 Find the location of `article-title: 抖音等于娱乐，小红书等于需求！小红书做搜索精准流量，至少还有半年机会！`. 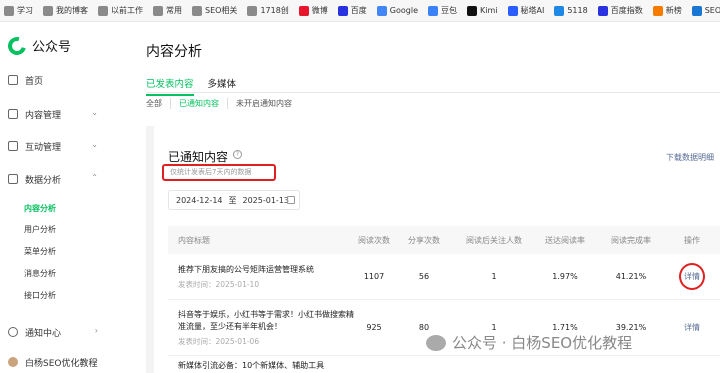

article-title: 抖音等于娱乐，小红书等于需求！小红书做搜索精准流量，至少还有半年机会！ is located at coordinates (267, 321).